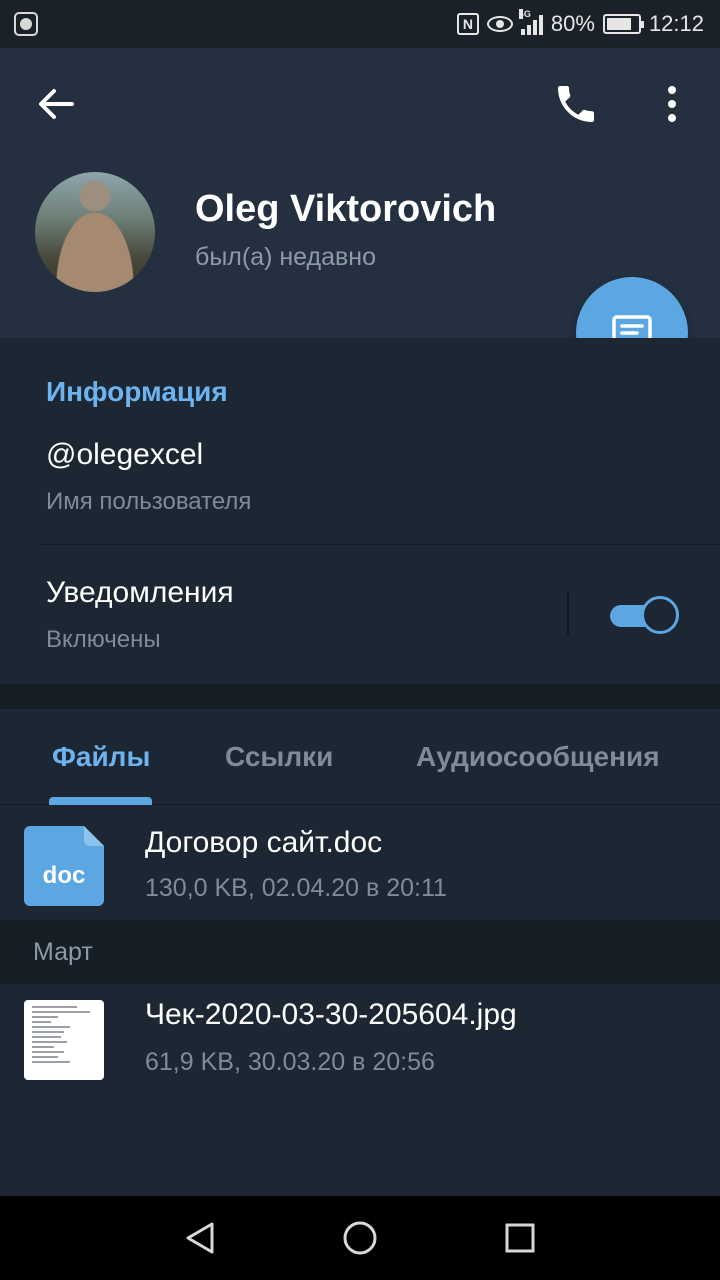 The height and width of the screenshot is (1280, 720). What do you see at coordinates (499, 24) in the screenshot?
I see `eye-comfort-icon` at bounding box center [499, 24].